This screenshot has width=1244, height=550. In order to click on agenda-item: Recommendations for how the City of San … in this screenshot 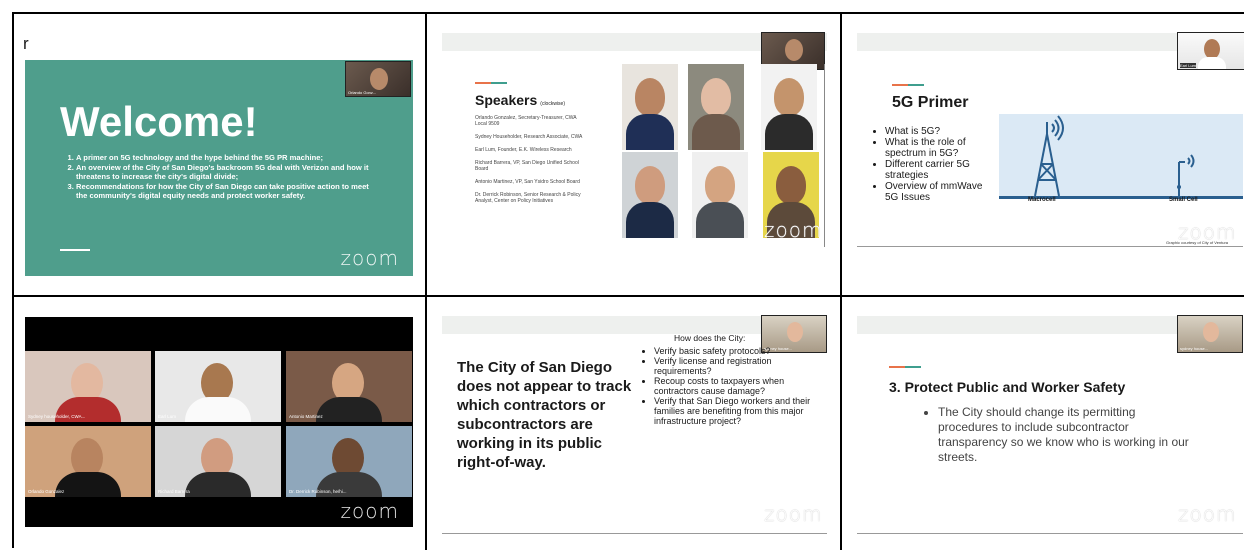, I will do `click(226, 191)`.